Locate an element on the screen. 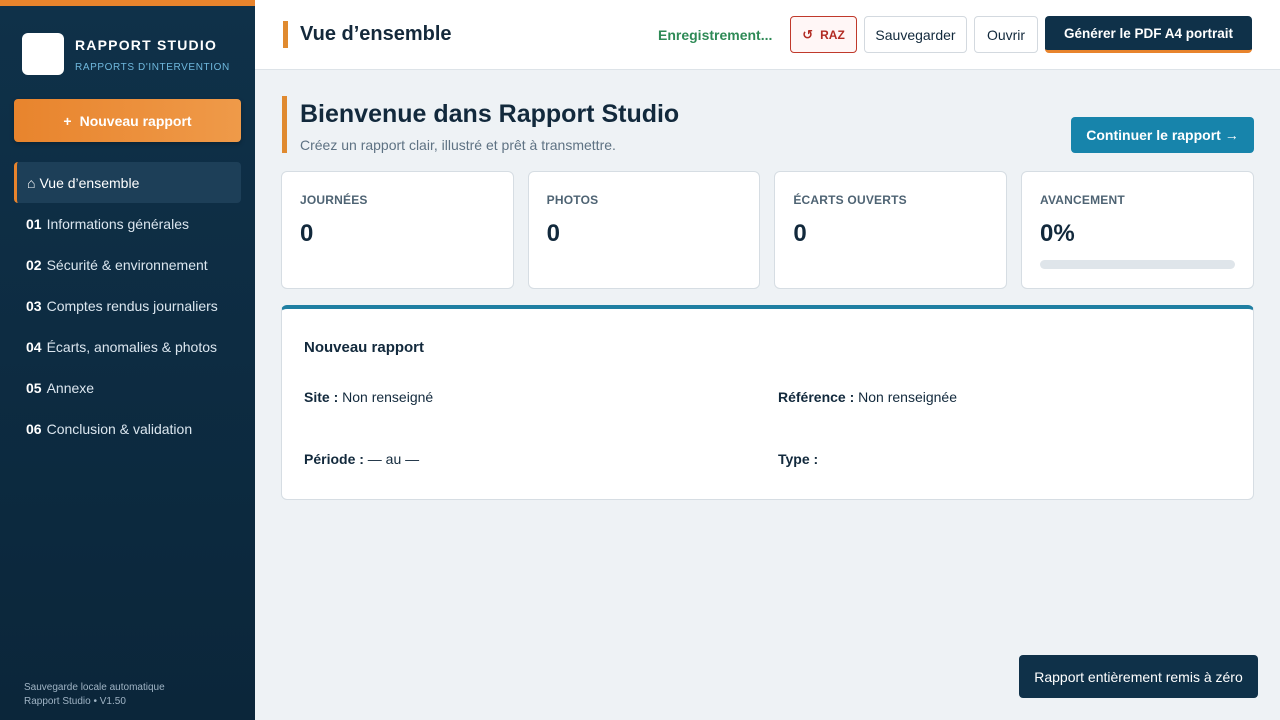 The width and height of the screenshot is (1280, 720). sidebar-item-daily-reports: 03 Comptes rendus journaliers is located at coordinates (127, 305).